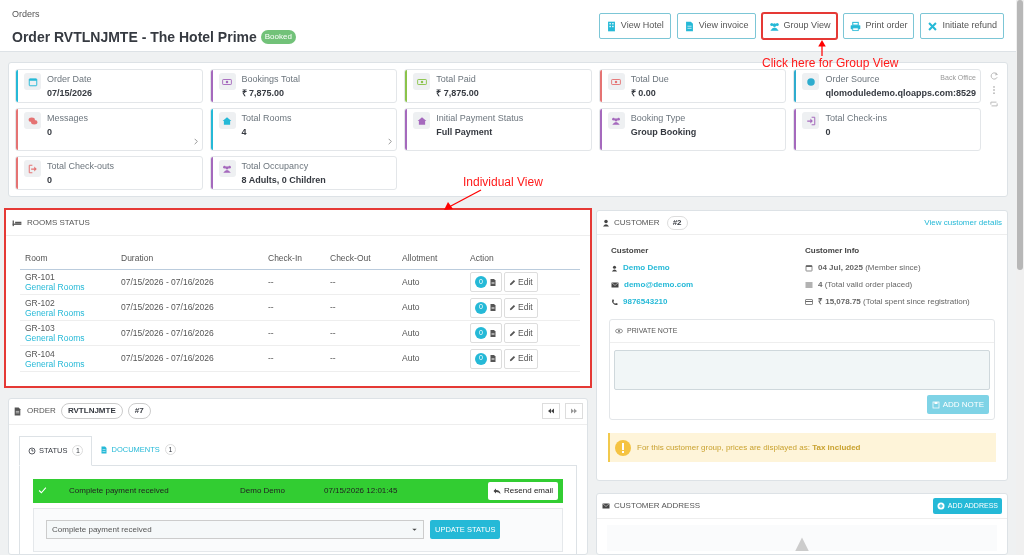  I want to click on status-name: Complete payment received, so click(119, 490).